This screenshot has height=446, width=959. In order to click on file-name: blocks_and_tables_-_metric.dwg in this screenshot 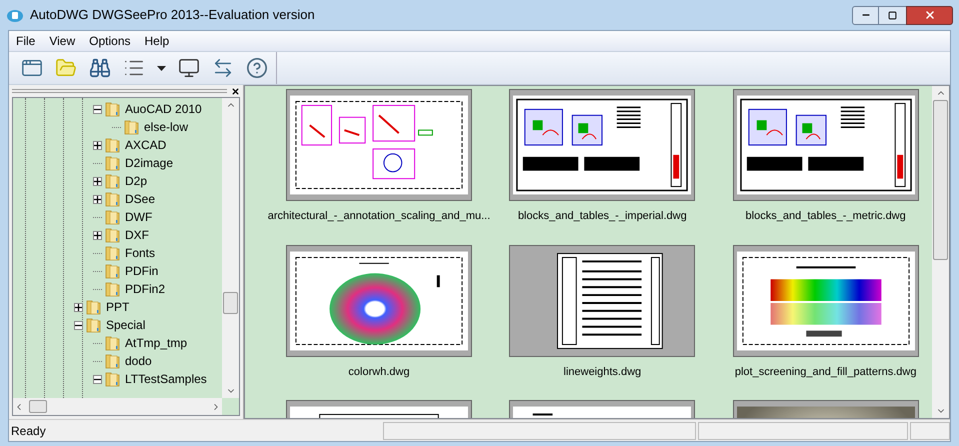, I will do `click(826, 216)`.